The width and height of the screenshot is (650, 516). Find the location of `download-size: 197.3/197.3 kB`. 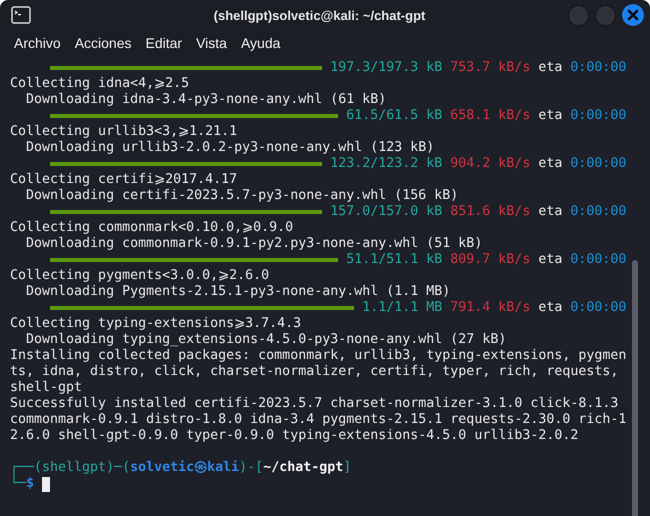

download-size: 197.3/197.3 kB is located at coordinates (386, 68).